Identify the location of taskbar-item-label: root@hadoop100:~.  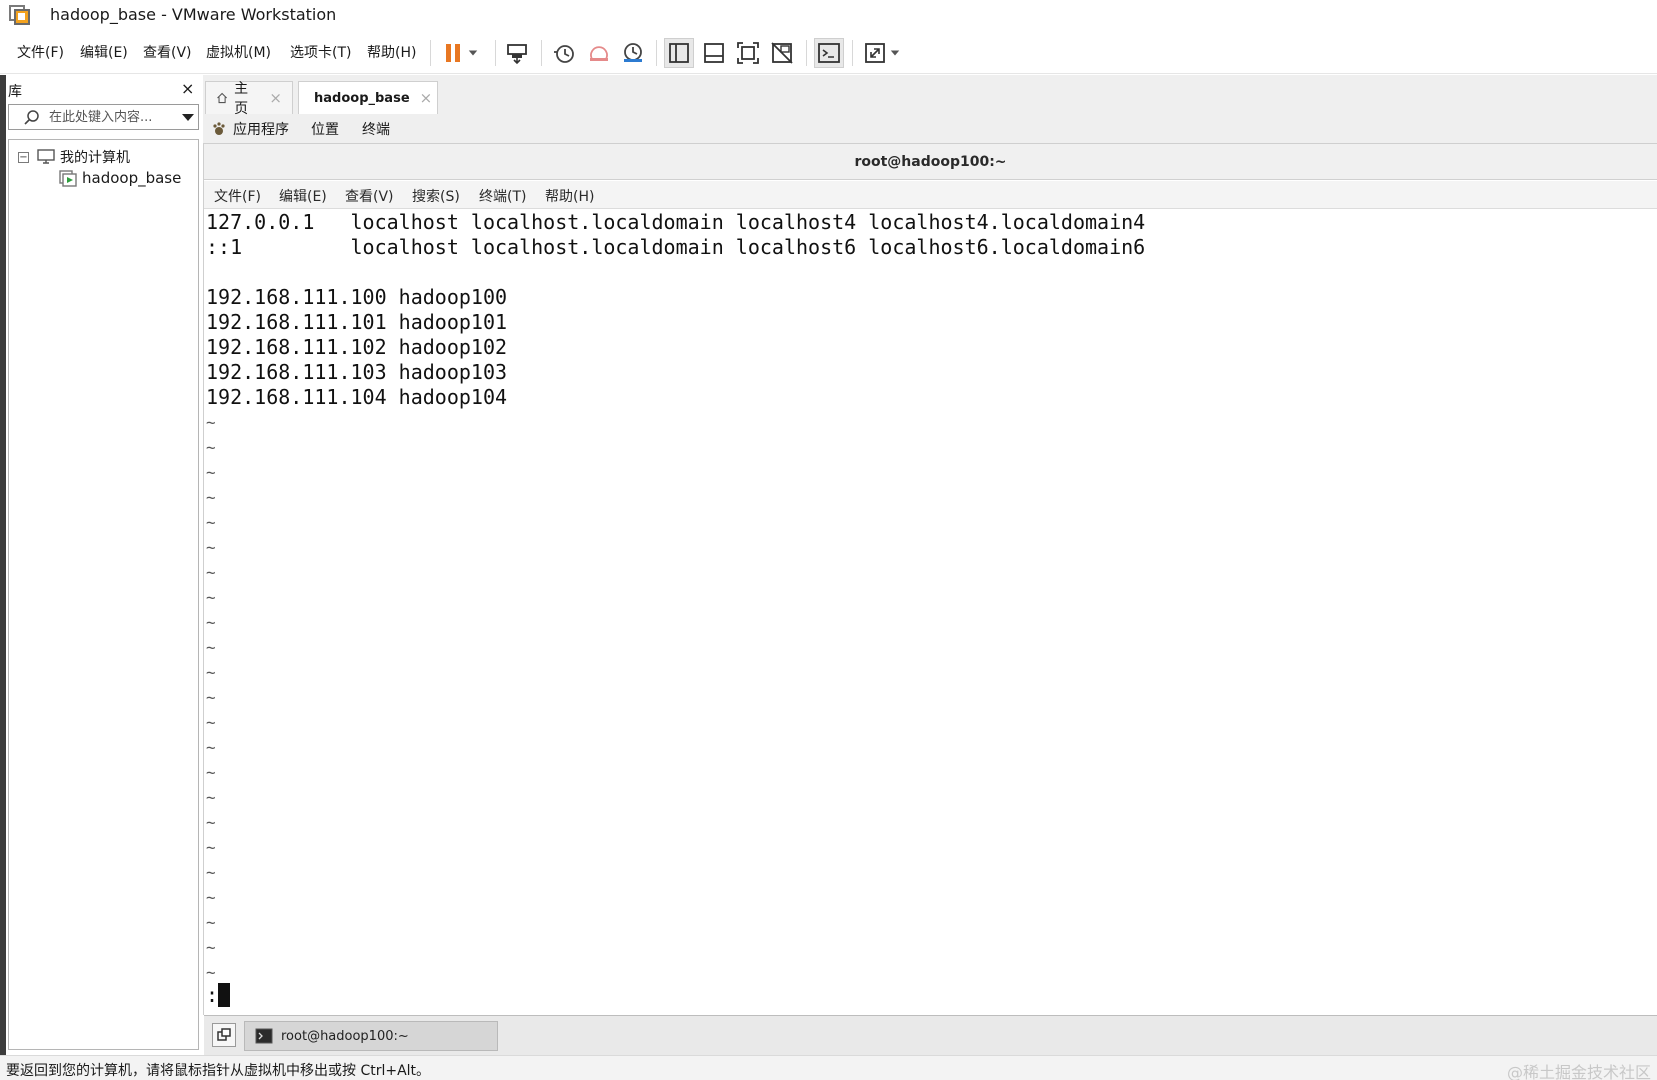
(345, 1036).